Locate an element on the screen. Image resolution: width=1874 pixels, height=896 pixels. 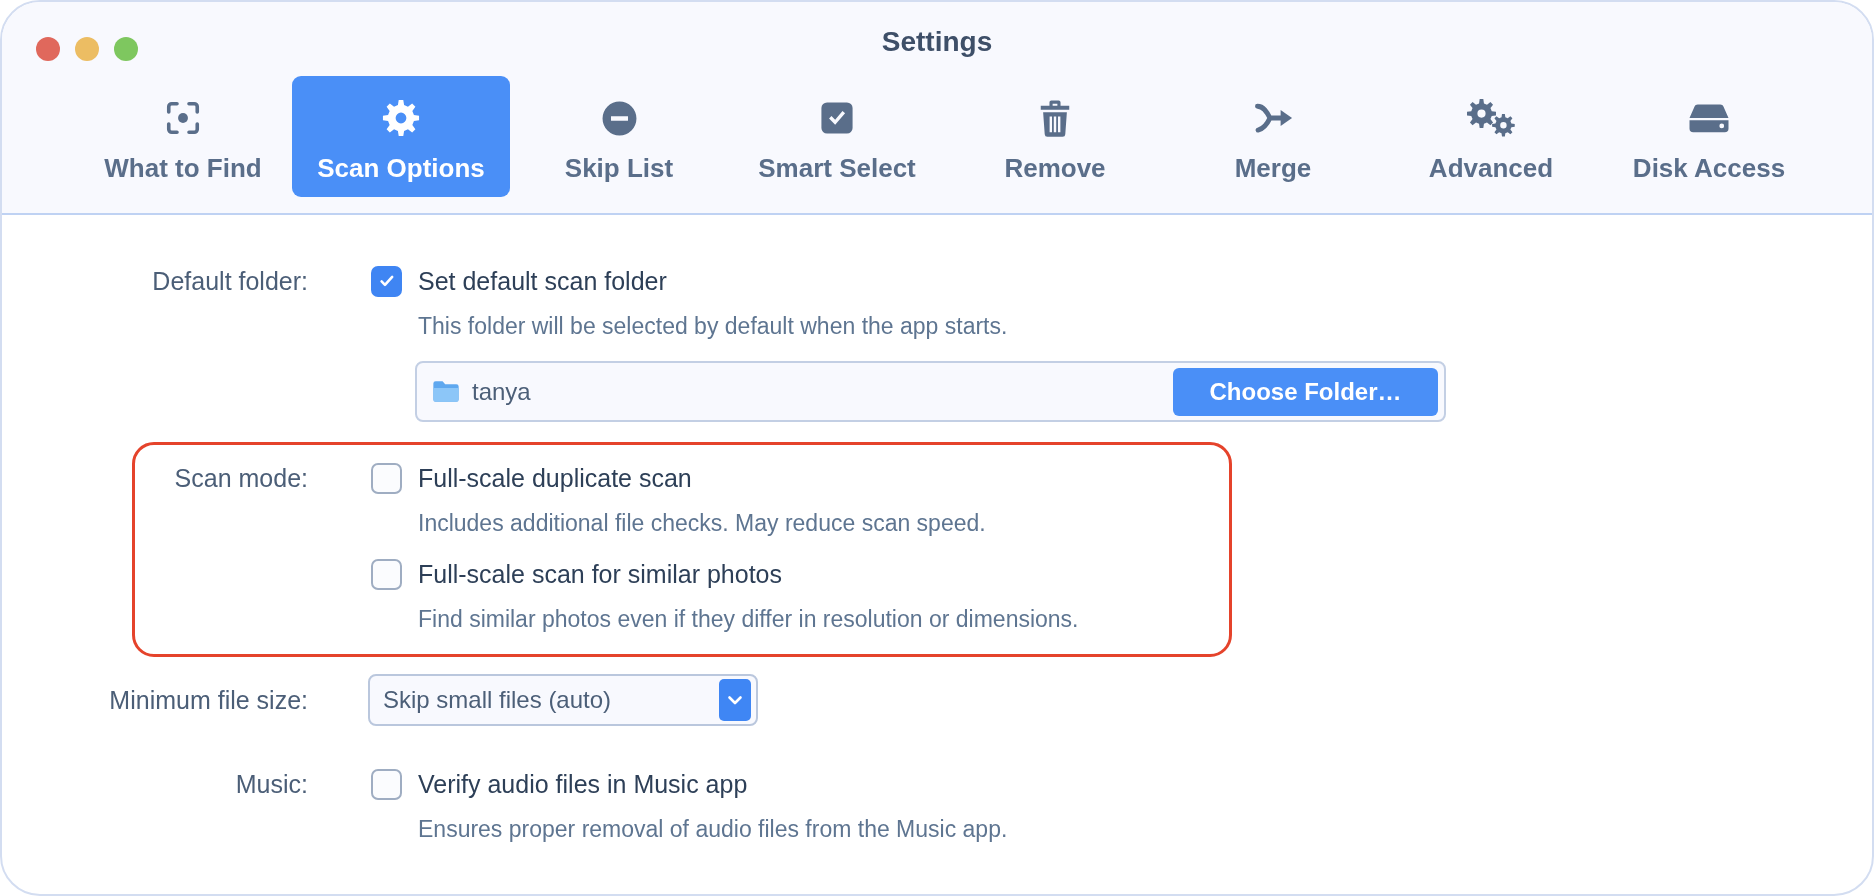
merge-arrow-icon is located at coordinates (1273, 118).